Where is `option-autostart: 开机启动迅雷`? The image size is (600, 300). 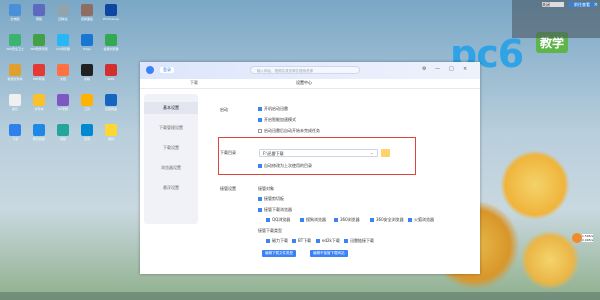
option-autostart: 开机启动迅雷 is located at coordinates (273, 109).